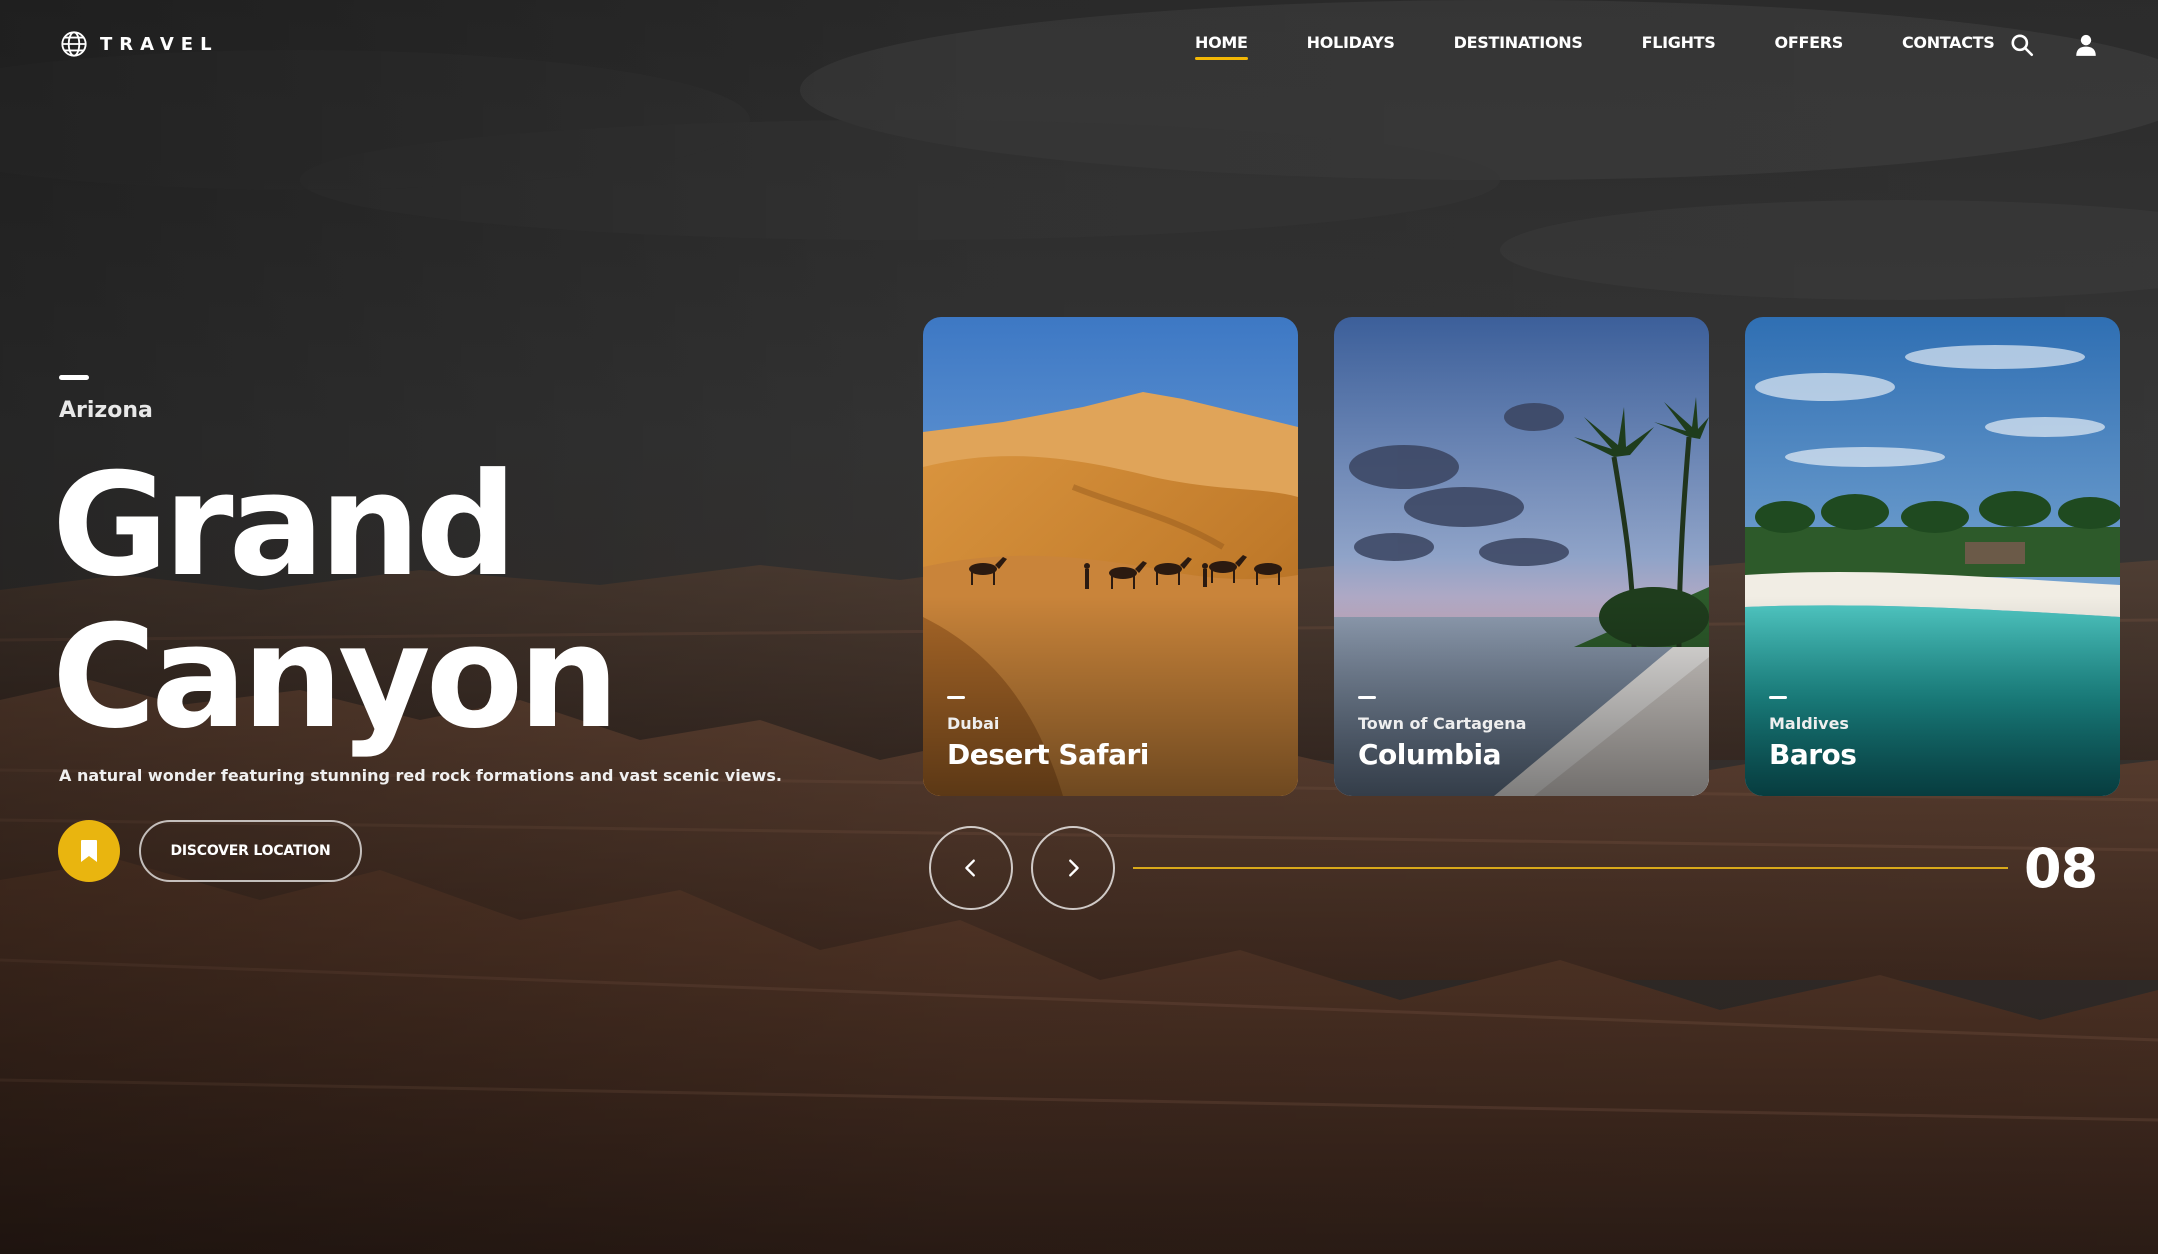 The height and width of the screenshot is (1254, 2158). I want to click on card-subtitle: Town of Cartagena, so click(1442, 723).